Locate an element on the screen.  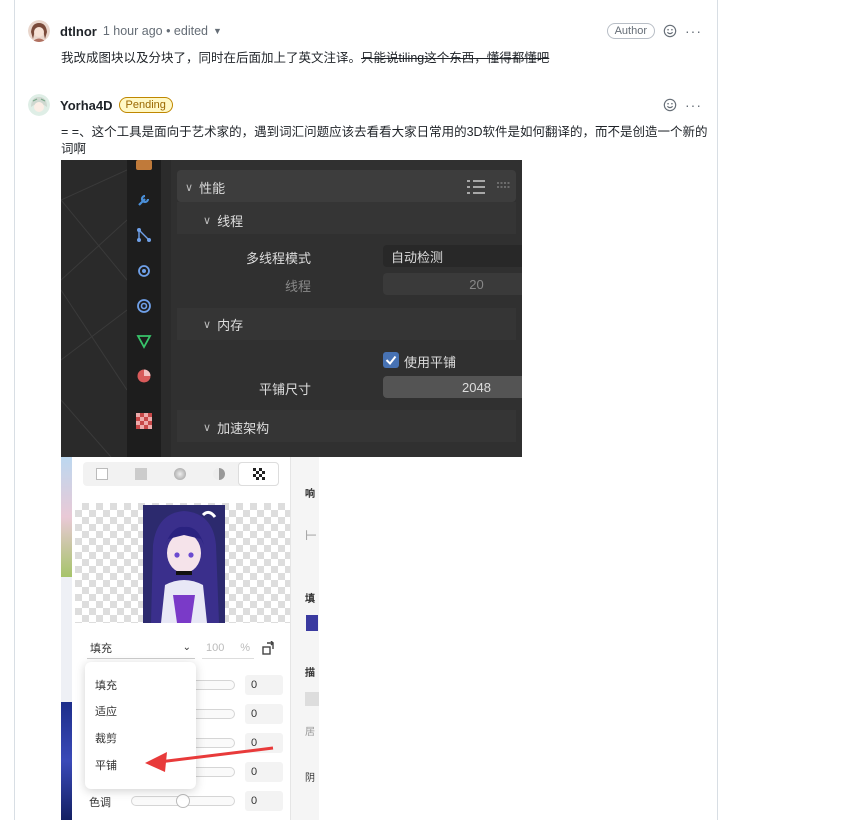
section-memory-label: 内存 is located at coordinates (230, 325).